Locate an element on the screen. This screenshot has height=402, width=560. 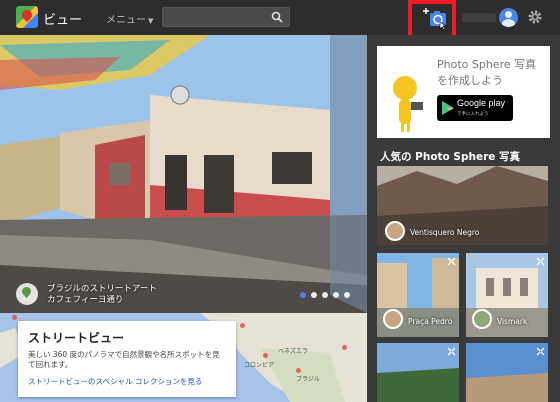
google-play-label: Google play is located at coordinates (481, 103).